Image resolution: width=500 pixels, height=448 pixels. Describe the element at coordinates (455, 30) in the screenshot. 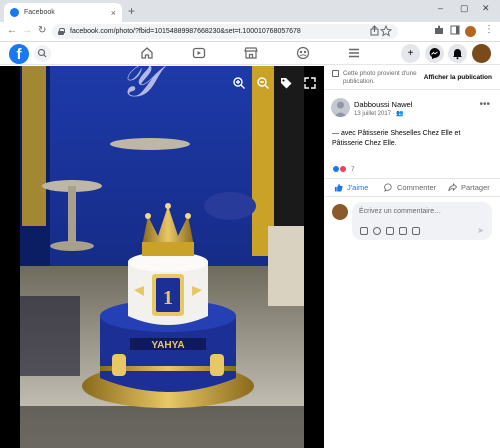

I see `side-panel-icon` at that location.